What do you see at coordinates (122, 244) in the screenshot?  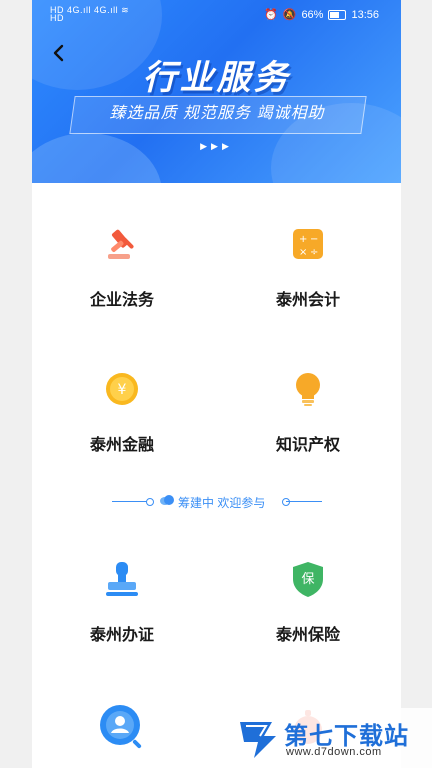 I see `gavel-icon` at bounding box center [122, 244].